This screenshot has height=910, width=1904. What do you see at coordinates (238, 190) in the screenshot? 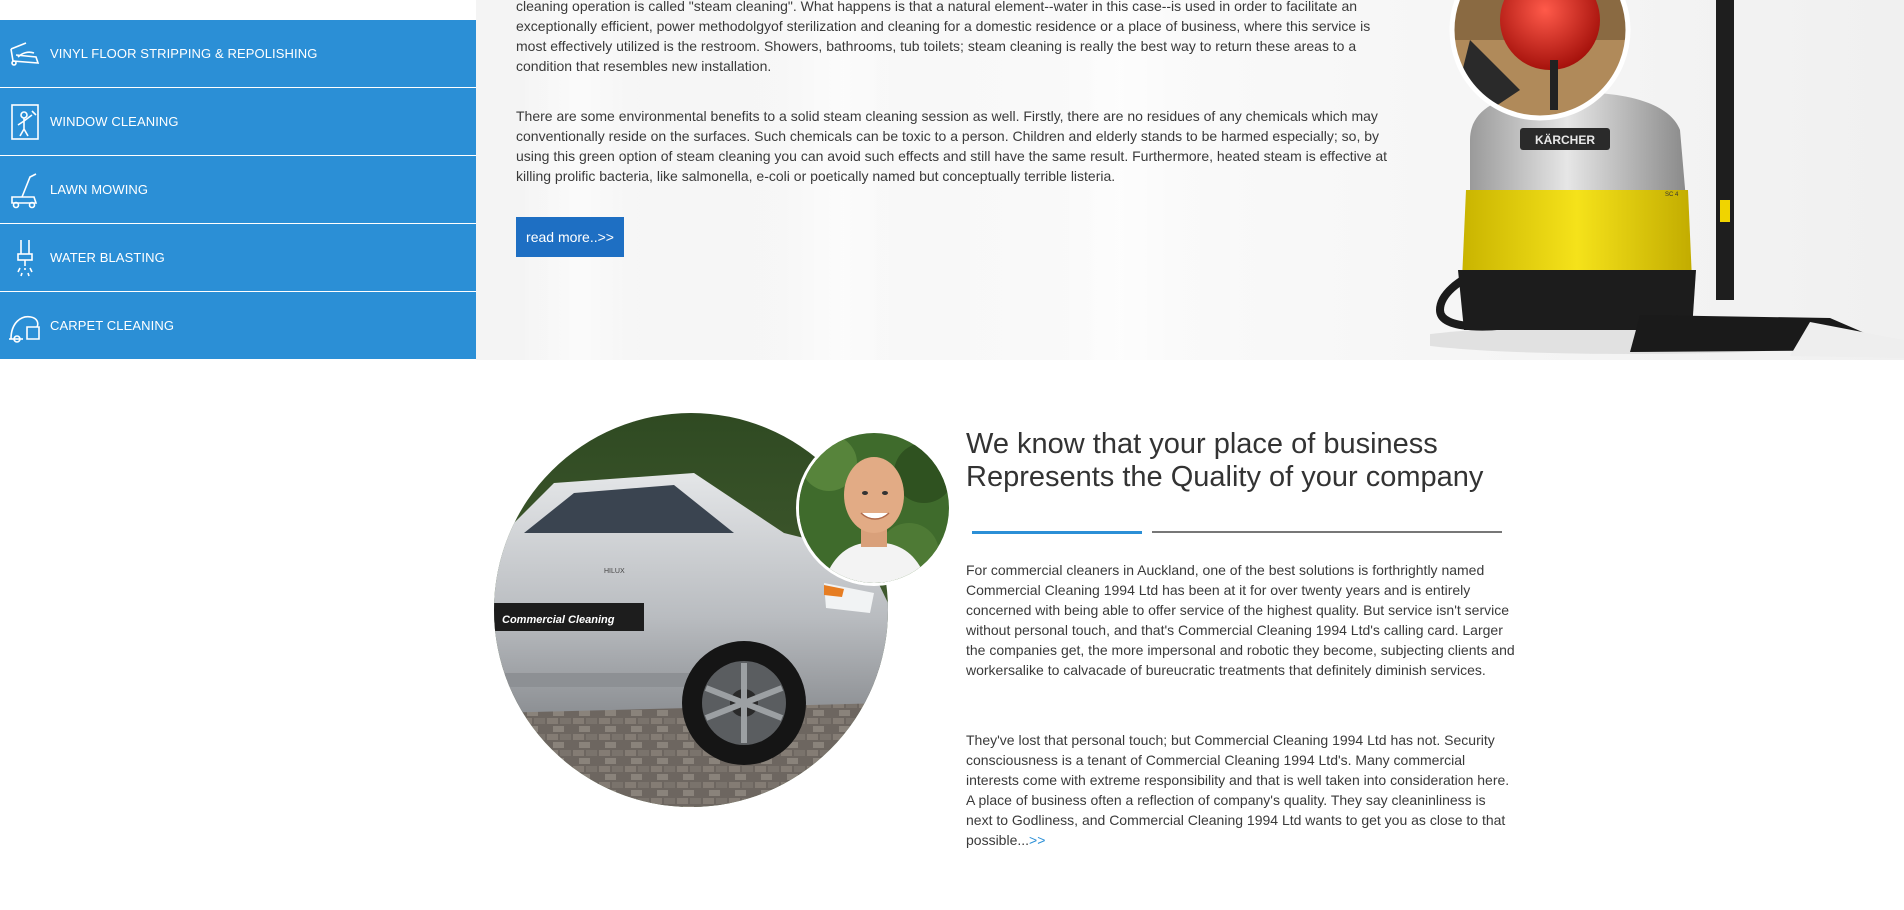
I see `service-item-lawn-mowing: LAWN MOWING` at bounding box center [238, 190].